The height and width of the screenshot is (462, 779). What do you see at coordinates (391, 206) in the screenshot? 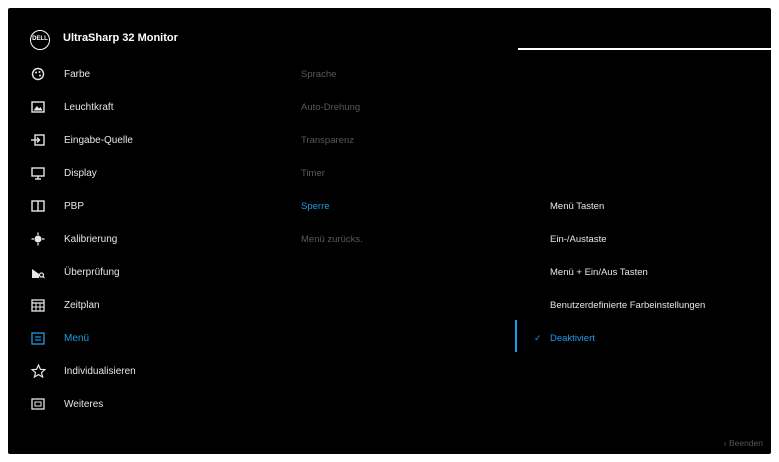
I see `submenu-item-sperre: Sperre` at bounding box center [391, 206].